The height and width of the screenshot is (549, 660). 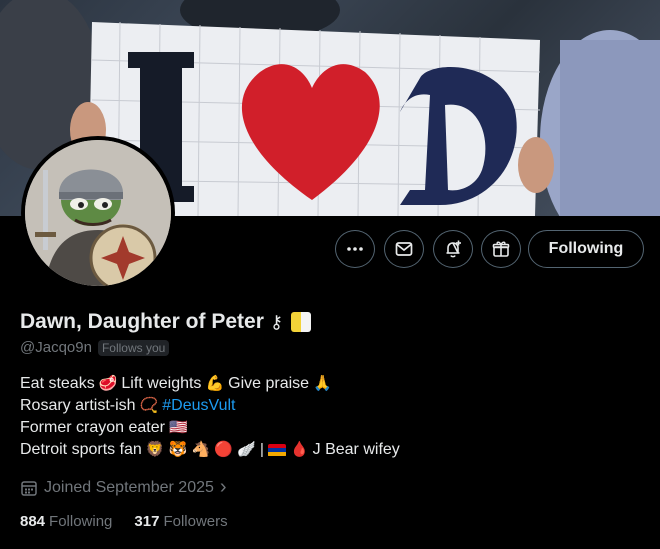 I want to click on follows-you-badge: Follows you, so click(x=133, y=347).